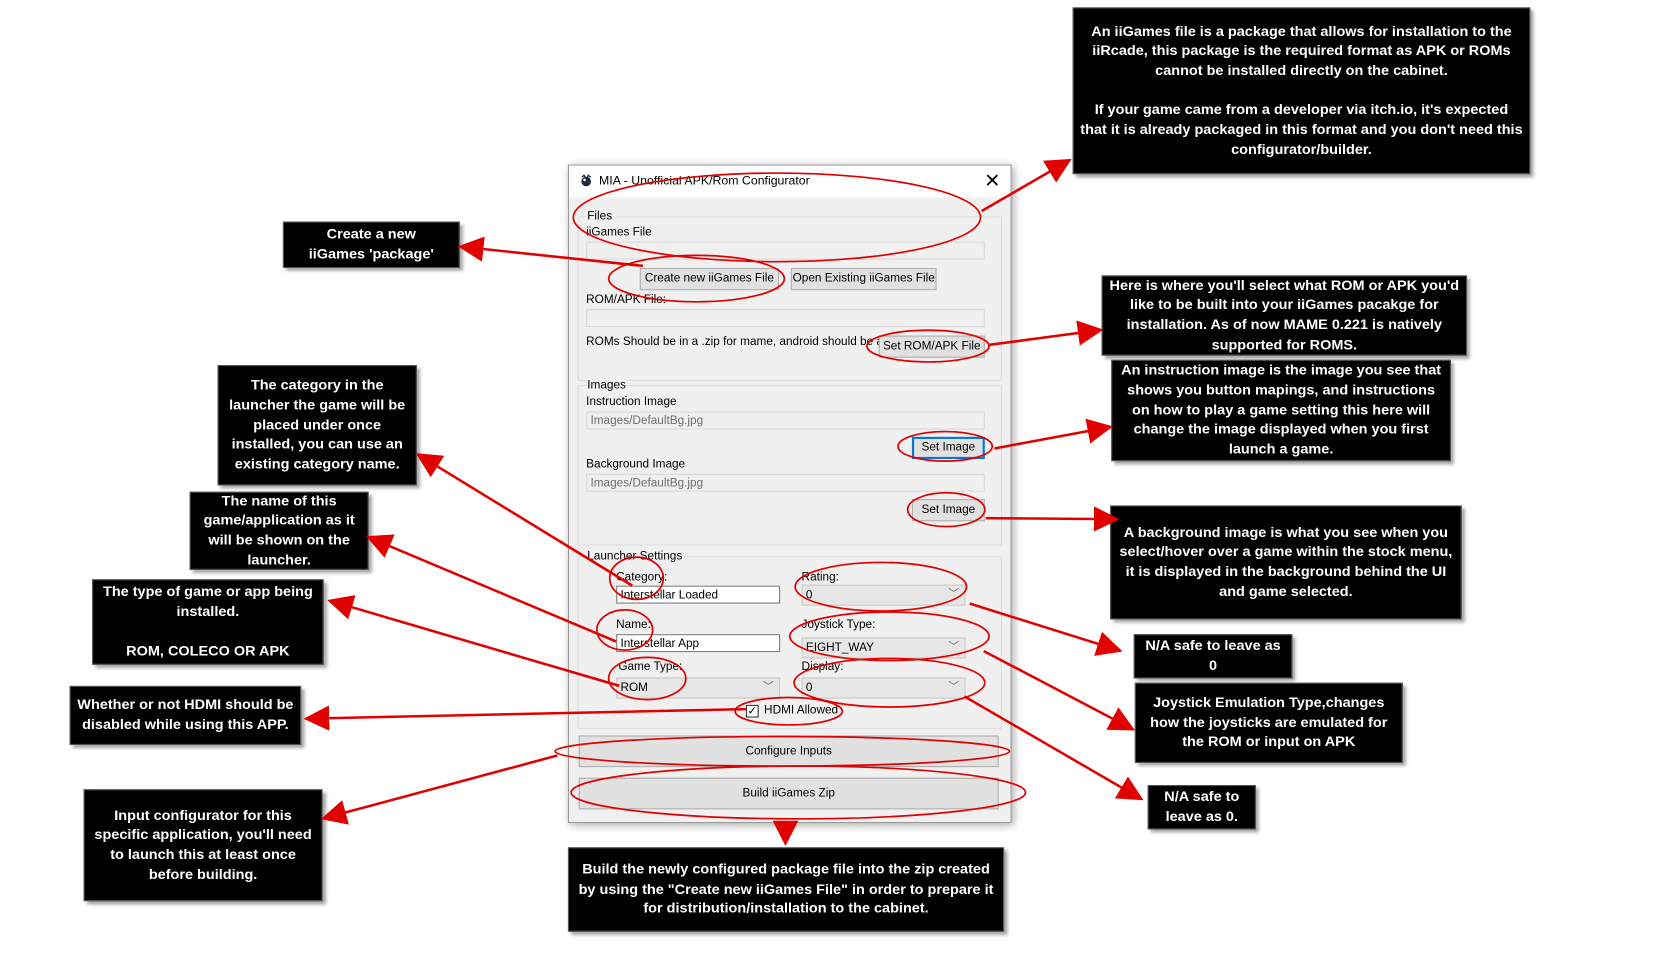 This screenshot has height=955, width=1661. I want to click on category-input: Interstellar Loaded, so click(698, 594).